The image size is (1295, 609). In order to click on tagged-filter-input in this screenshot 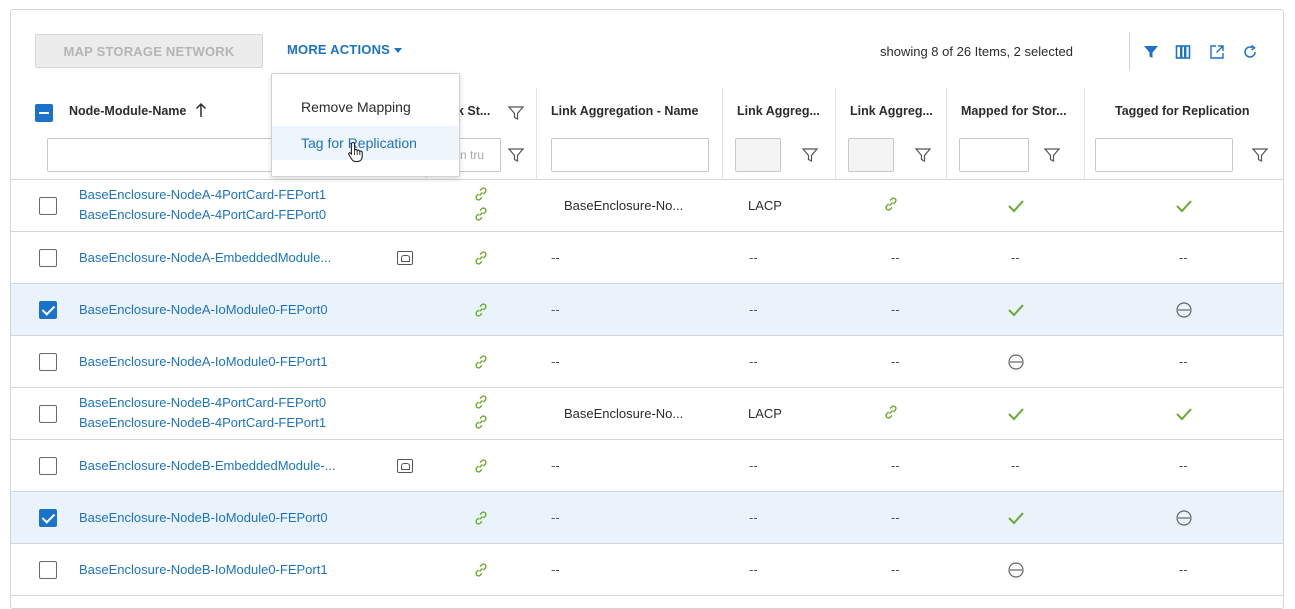, I will do `click(1164, 155)`.